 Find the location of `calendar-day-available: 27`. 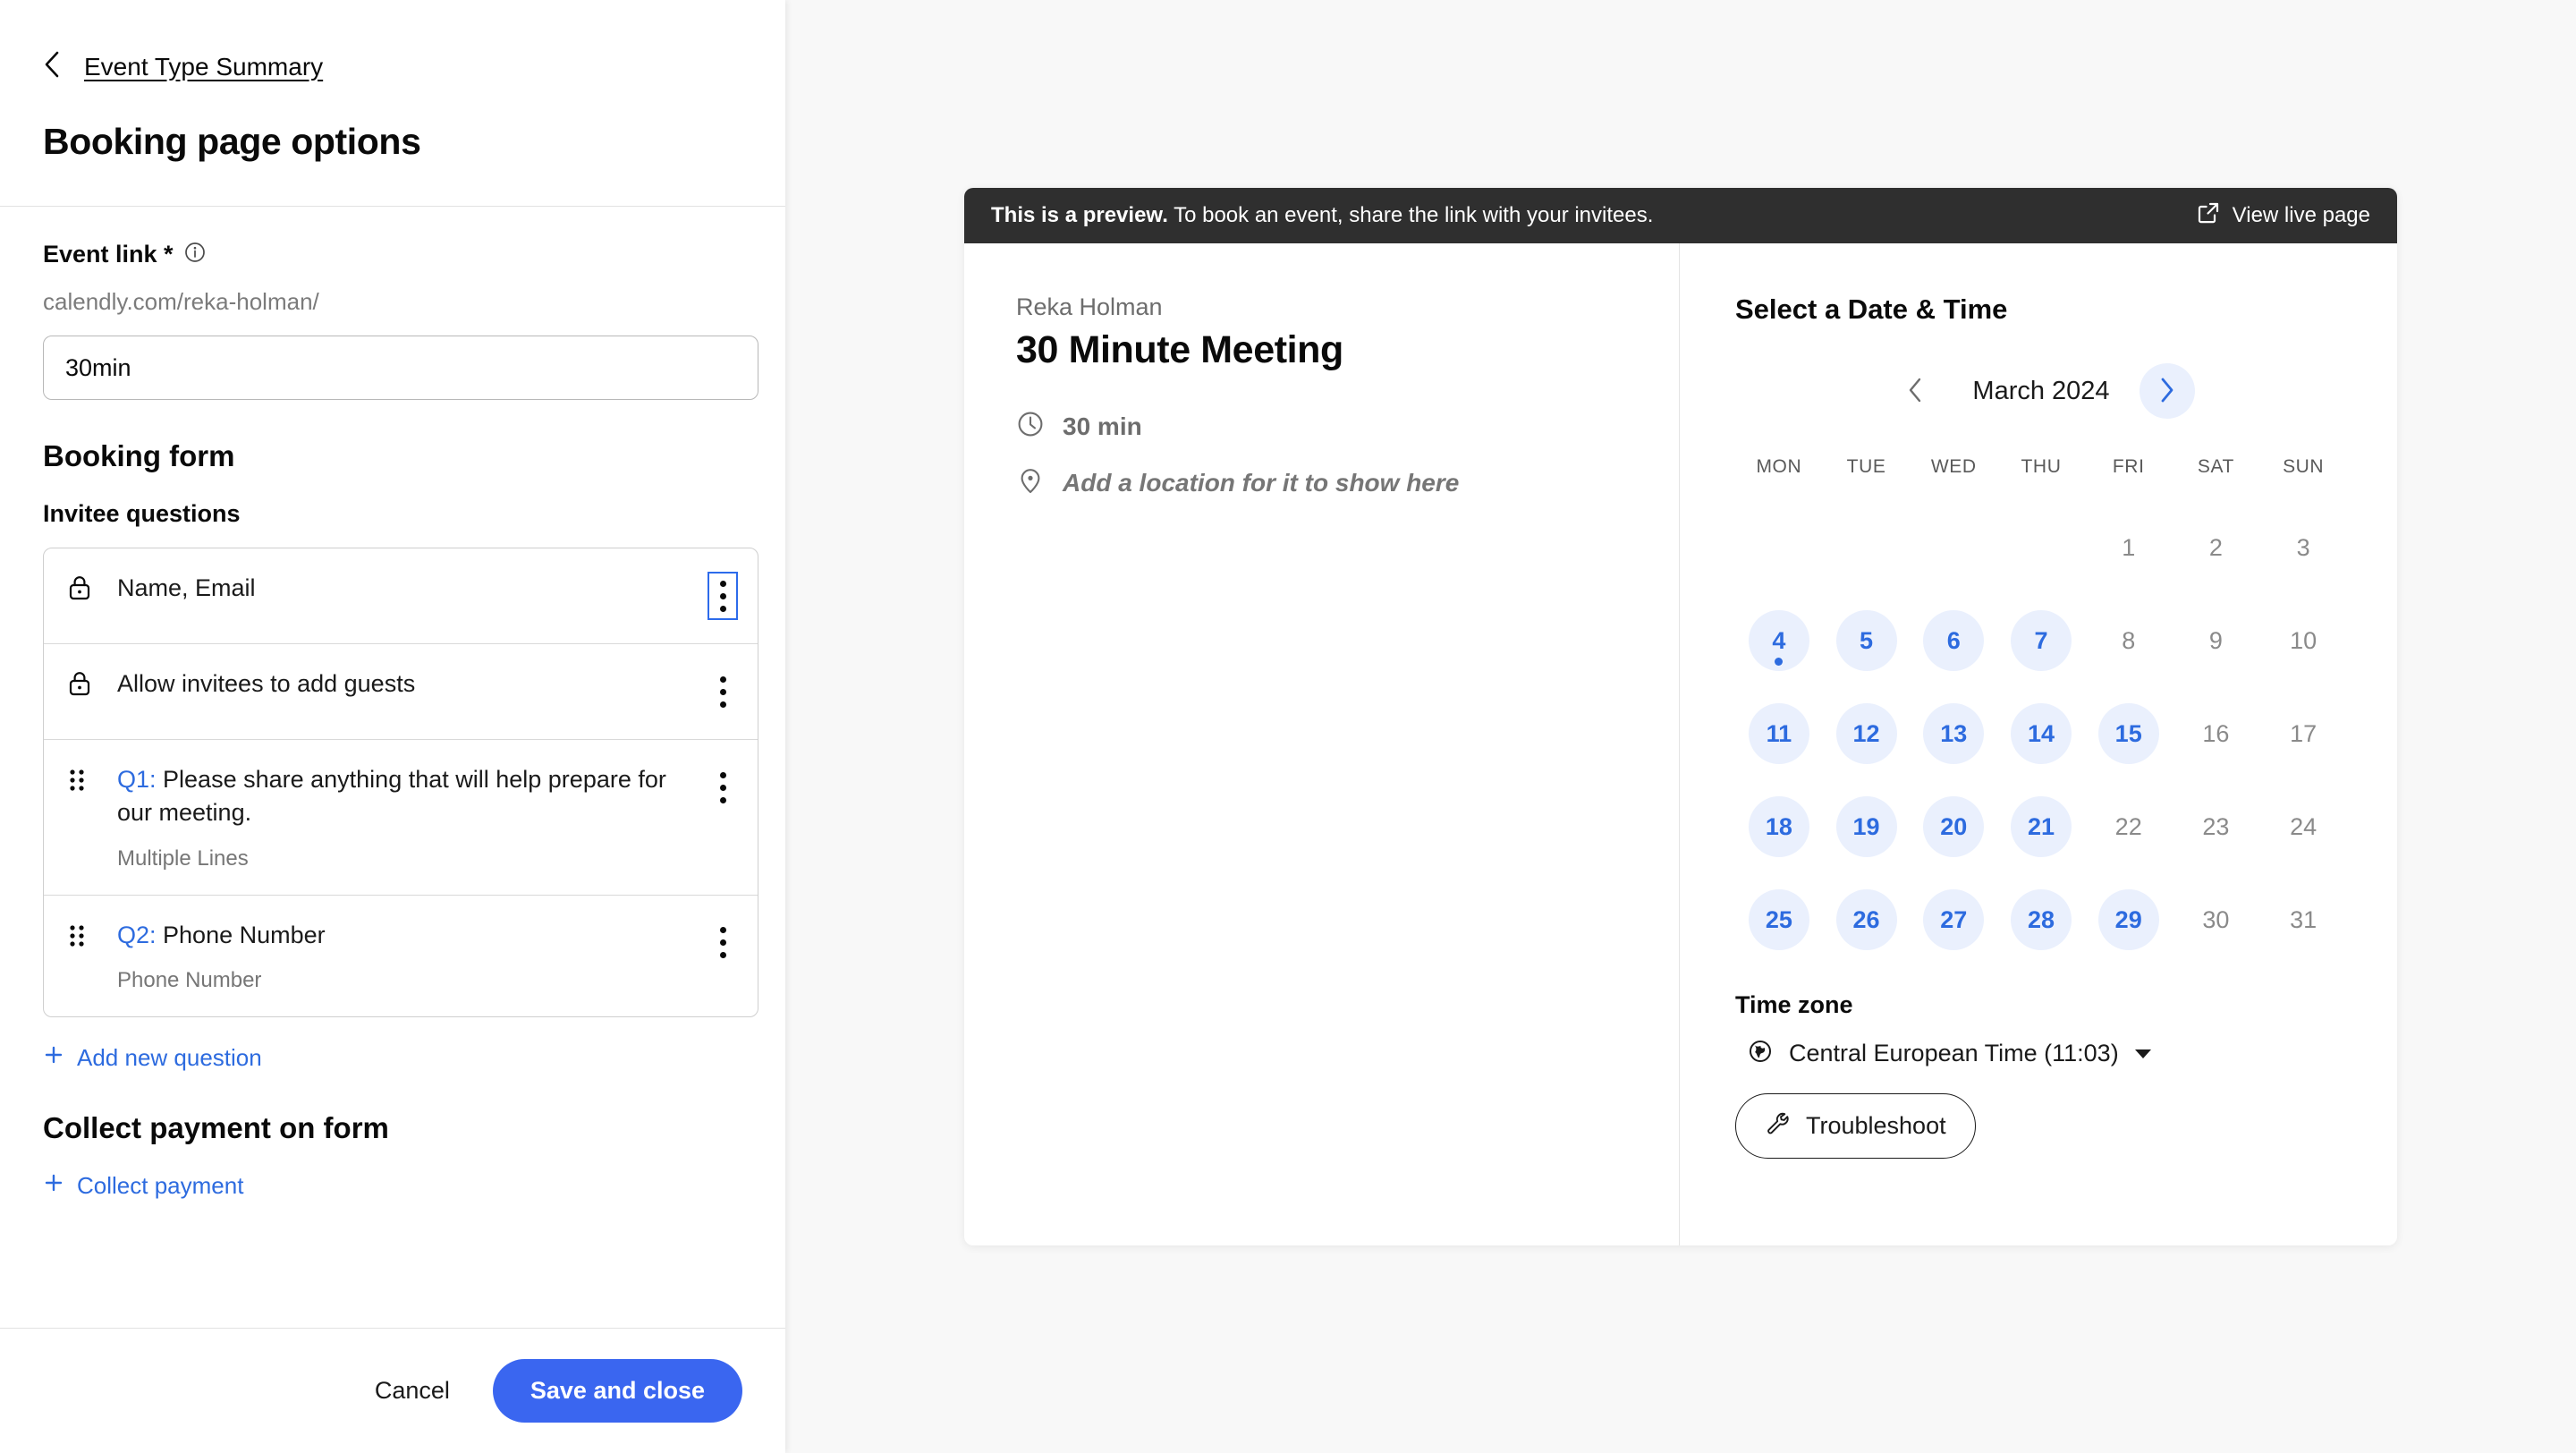

calendar-day-available: 27 is located at coordinates (1954, 919).